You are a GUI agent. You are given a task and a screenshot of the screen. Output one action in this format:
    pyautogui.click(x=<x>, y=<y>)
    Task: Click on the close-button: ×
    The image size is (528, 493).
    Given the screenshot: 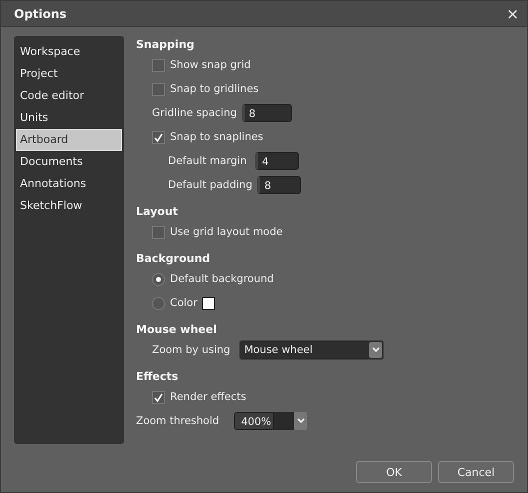 What is the action you would take?
    pyautogui.click(x=512, y=13)
    